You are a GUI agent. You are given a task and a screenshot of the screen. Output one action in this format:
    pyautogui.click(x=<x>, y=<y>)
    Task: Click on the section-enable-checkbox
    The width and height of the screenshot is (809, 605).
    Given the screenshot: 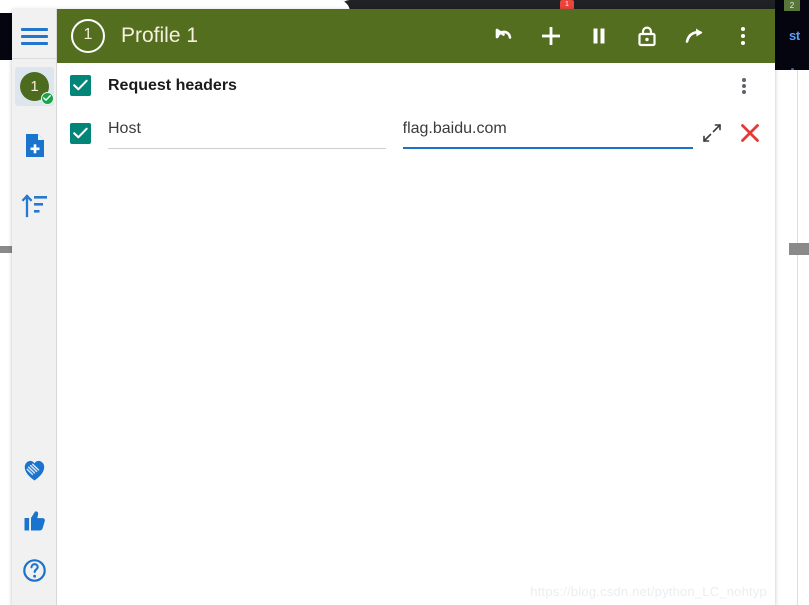 What is the action you would take?
    pyautogui.click(x=80, y=85)
    